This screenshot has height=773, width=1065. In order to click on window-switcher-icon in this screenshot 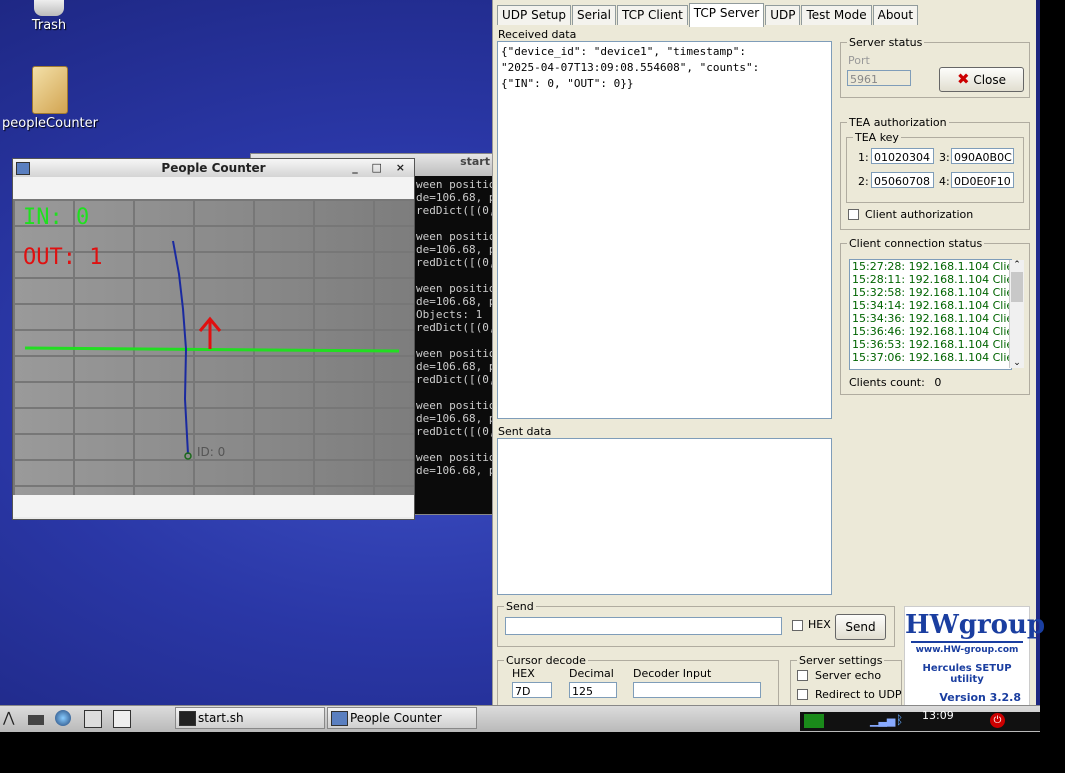, I will do `click(122, 719)`.